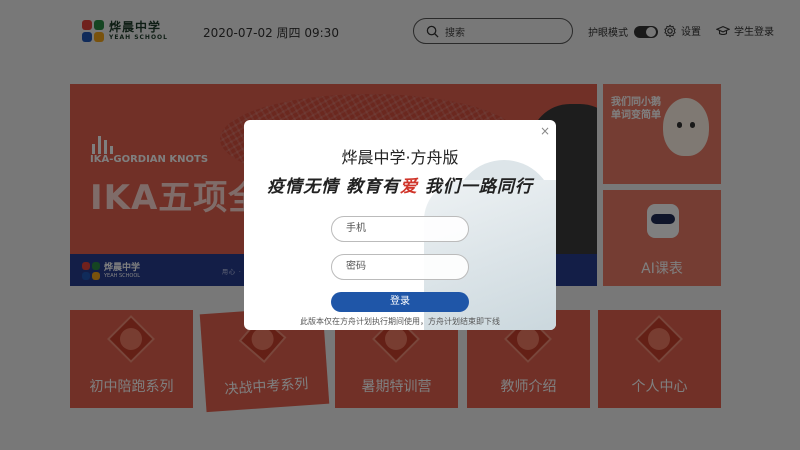 The width and height of the screenshot is (800, 450). I want to click on password-placeholder: 密码, so click(356, 266).